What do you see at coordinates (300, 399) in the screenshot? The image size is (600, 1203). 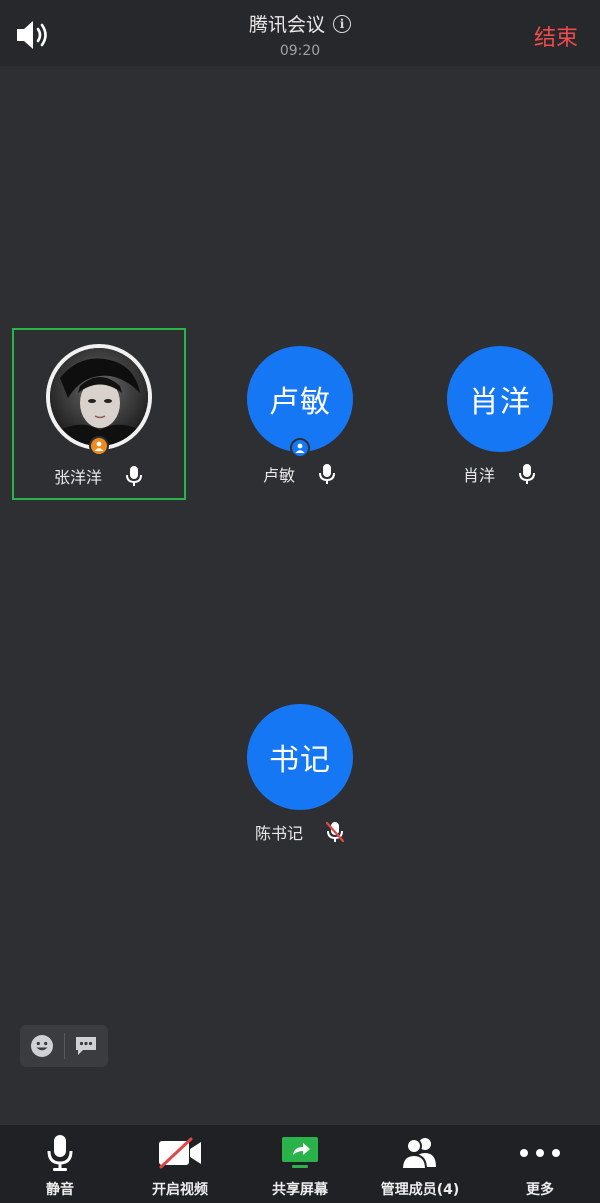 I see `avatar: 卢敏` at bounding box center [300, 399].